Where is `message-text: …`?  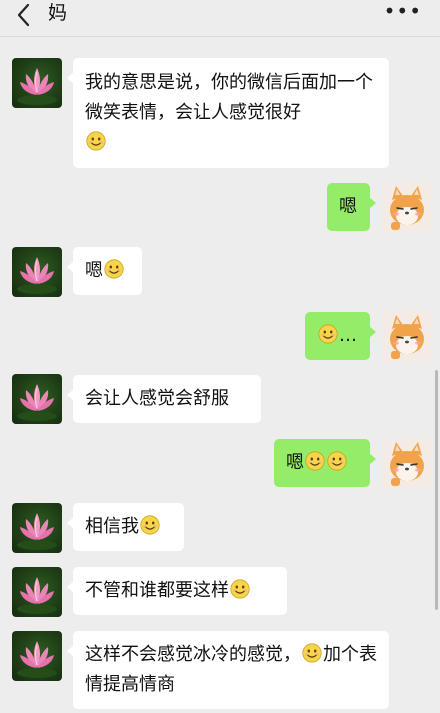
message-text: … is located at coordinates (348, 335).